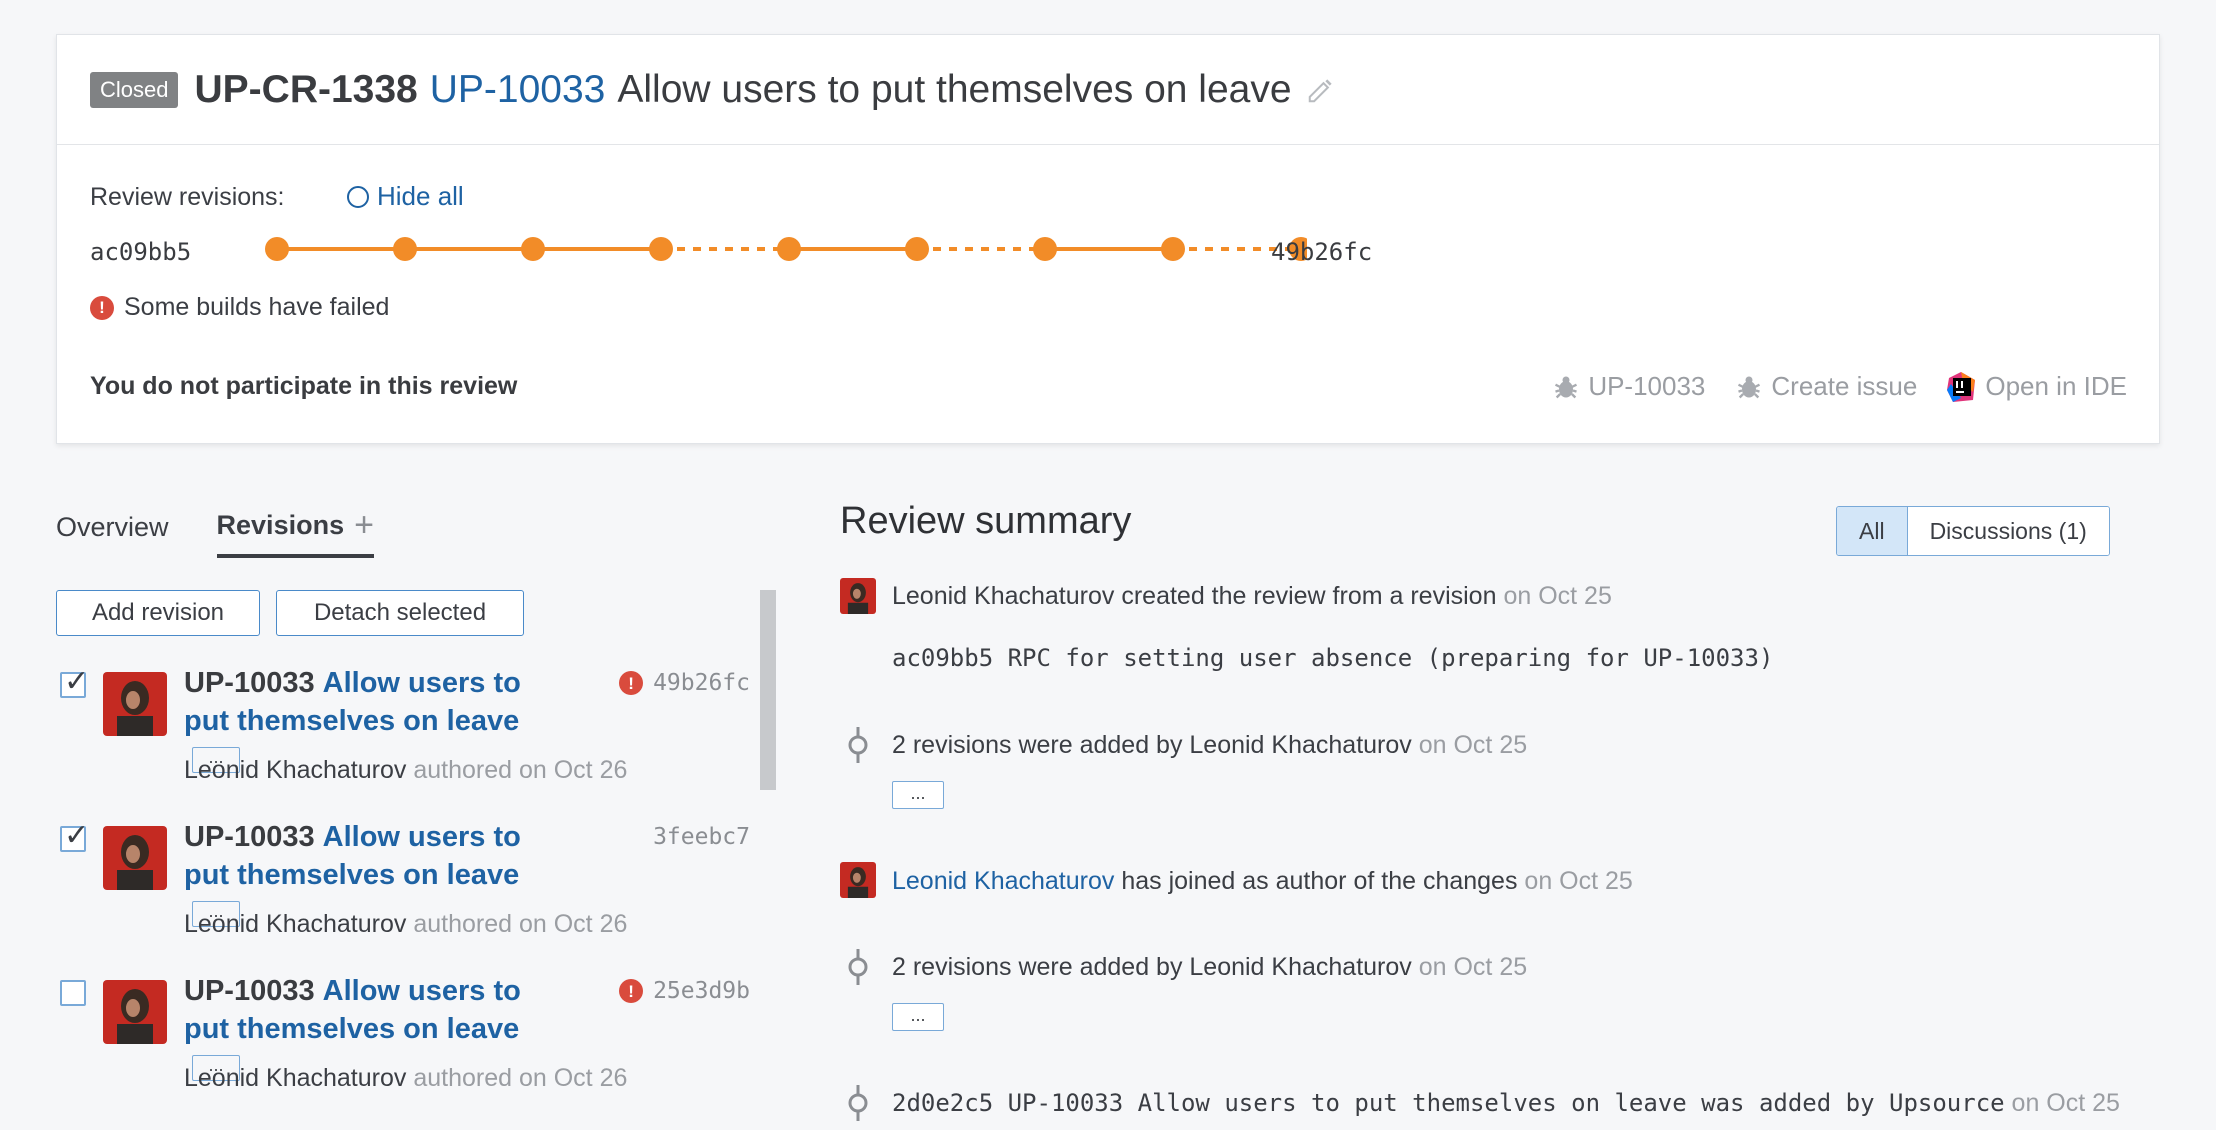 Image resolution: width=2216 pixels, height=1130 pixels. Describe the element at coordinates (304, 386) in the screenshot. I see `participation-notice: You do not participate in this review` at that location.